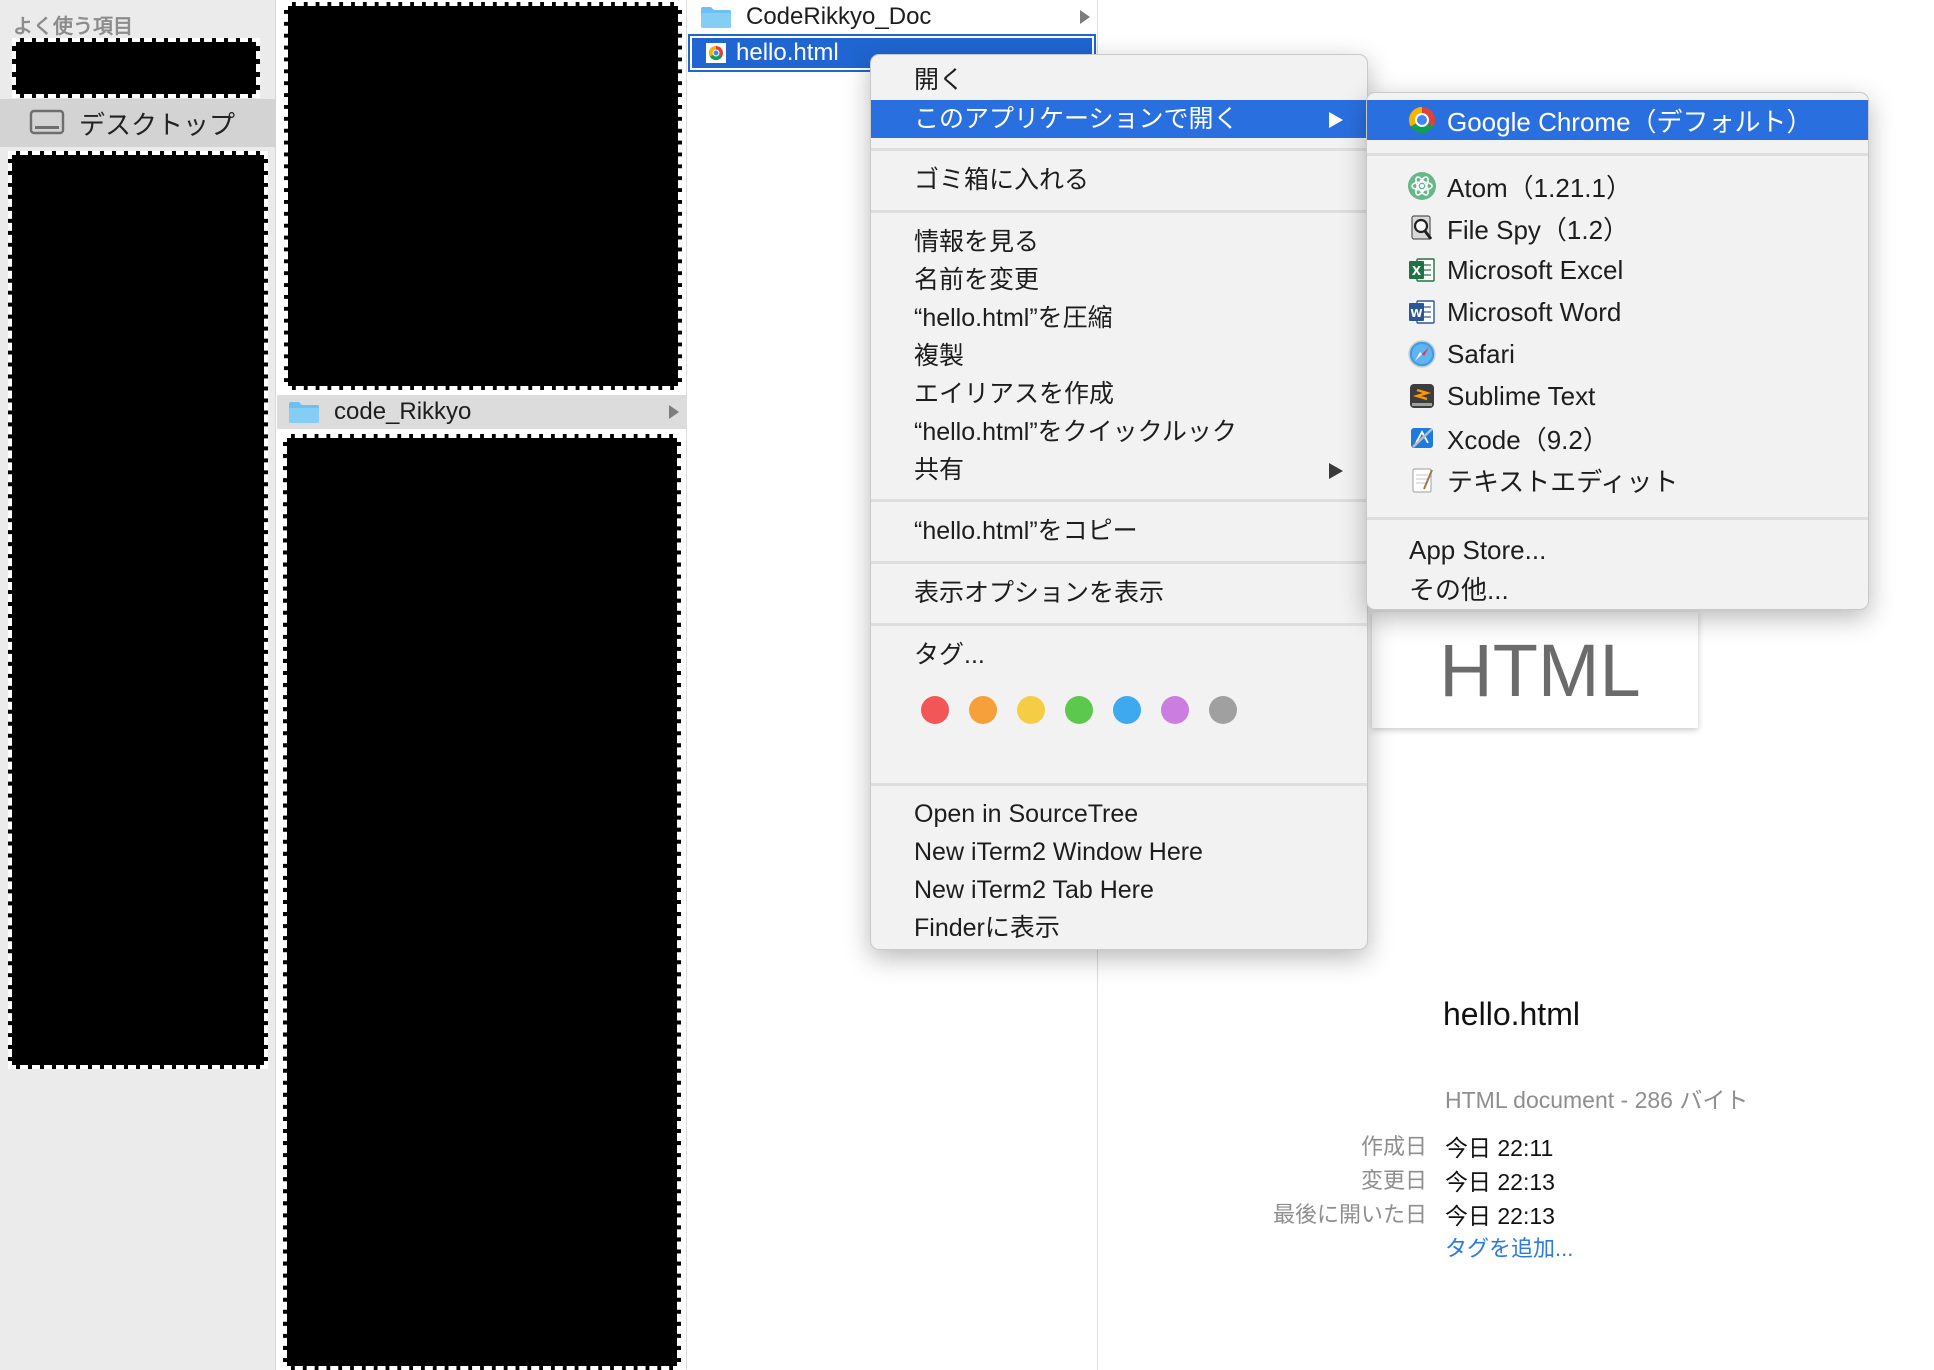 The width and height of the screenshot is (1934, 1370). What do you see at coordinates (939, 470) in the screenshot?
I see `menu-item-label: 共有` at bounding box center [939, 470].